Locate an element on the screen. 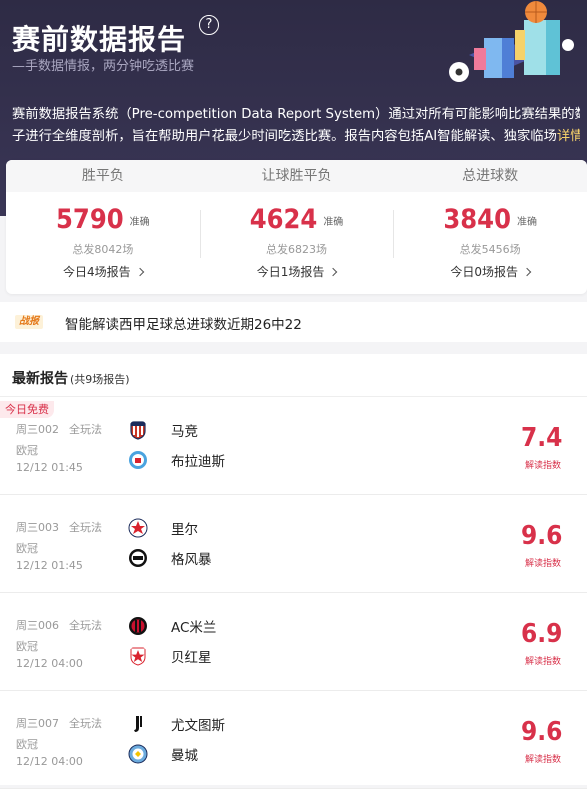 The height and width of the screenshot is (789, 587). match-meta: 周三007 全玩法 is located at coordinates (59, 723).